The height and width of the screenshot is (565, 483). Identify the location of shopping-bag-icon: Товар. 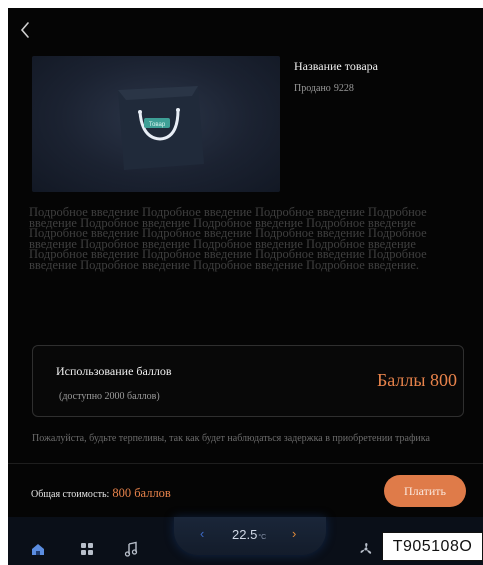
(161, 128).